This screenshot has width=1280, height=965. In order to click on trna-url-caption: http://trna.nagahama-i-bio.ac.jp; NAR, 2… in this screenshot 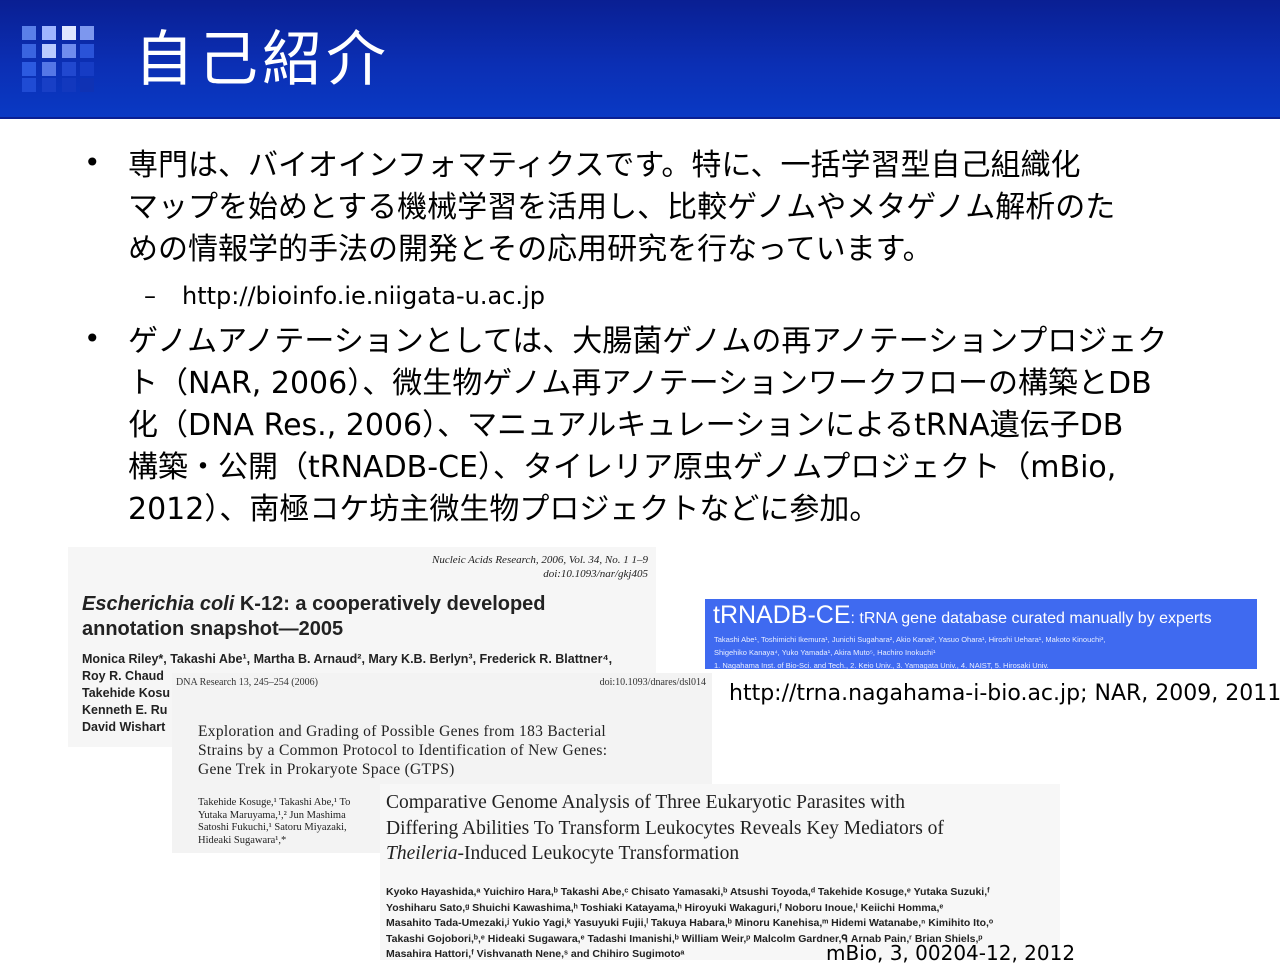, I will do `click(1004, 693)`.